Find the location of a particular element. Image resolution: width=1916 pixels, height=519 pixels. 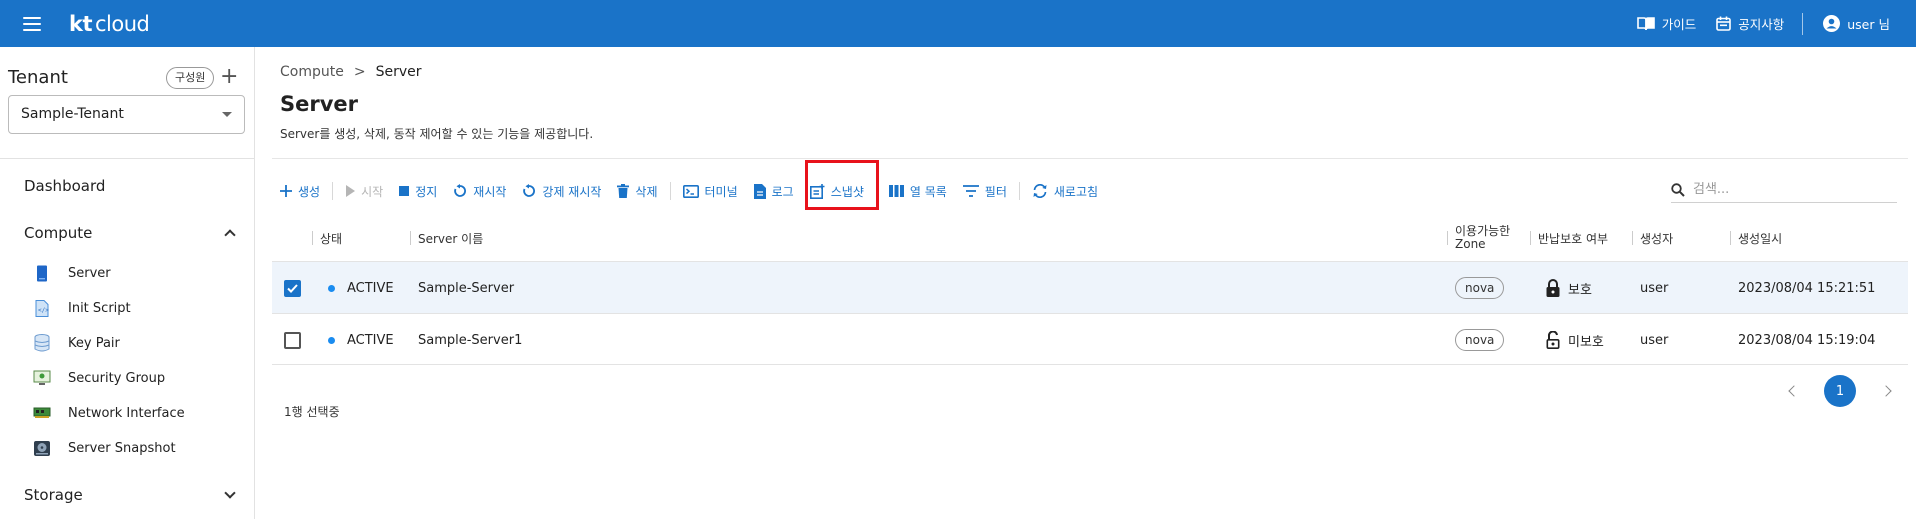

stop-button: 정지 is located at coordinates (418, 191).